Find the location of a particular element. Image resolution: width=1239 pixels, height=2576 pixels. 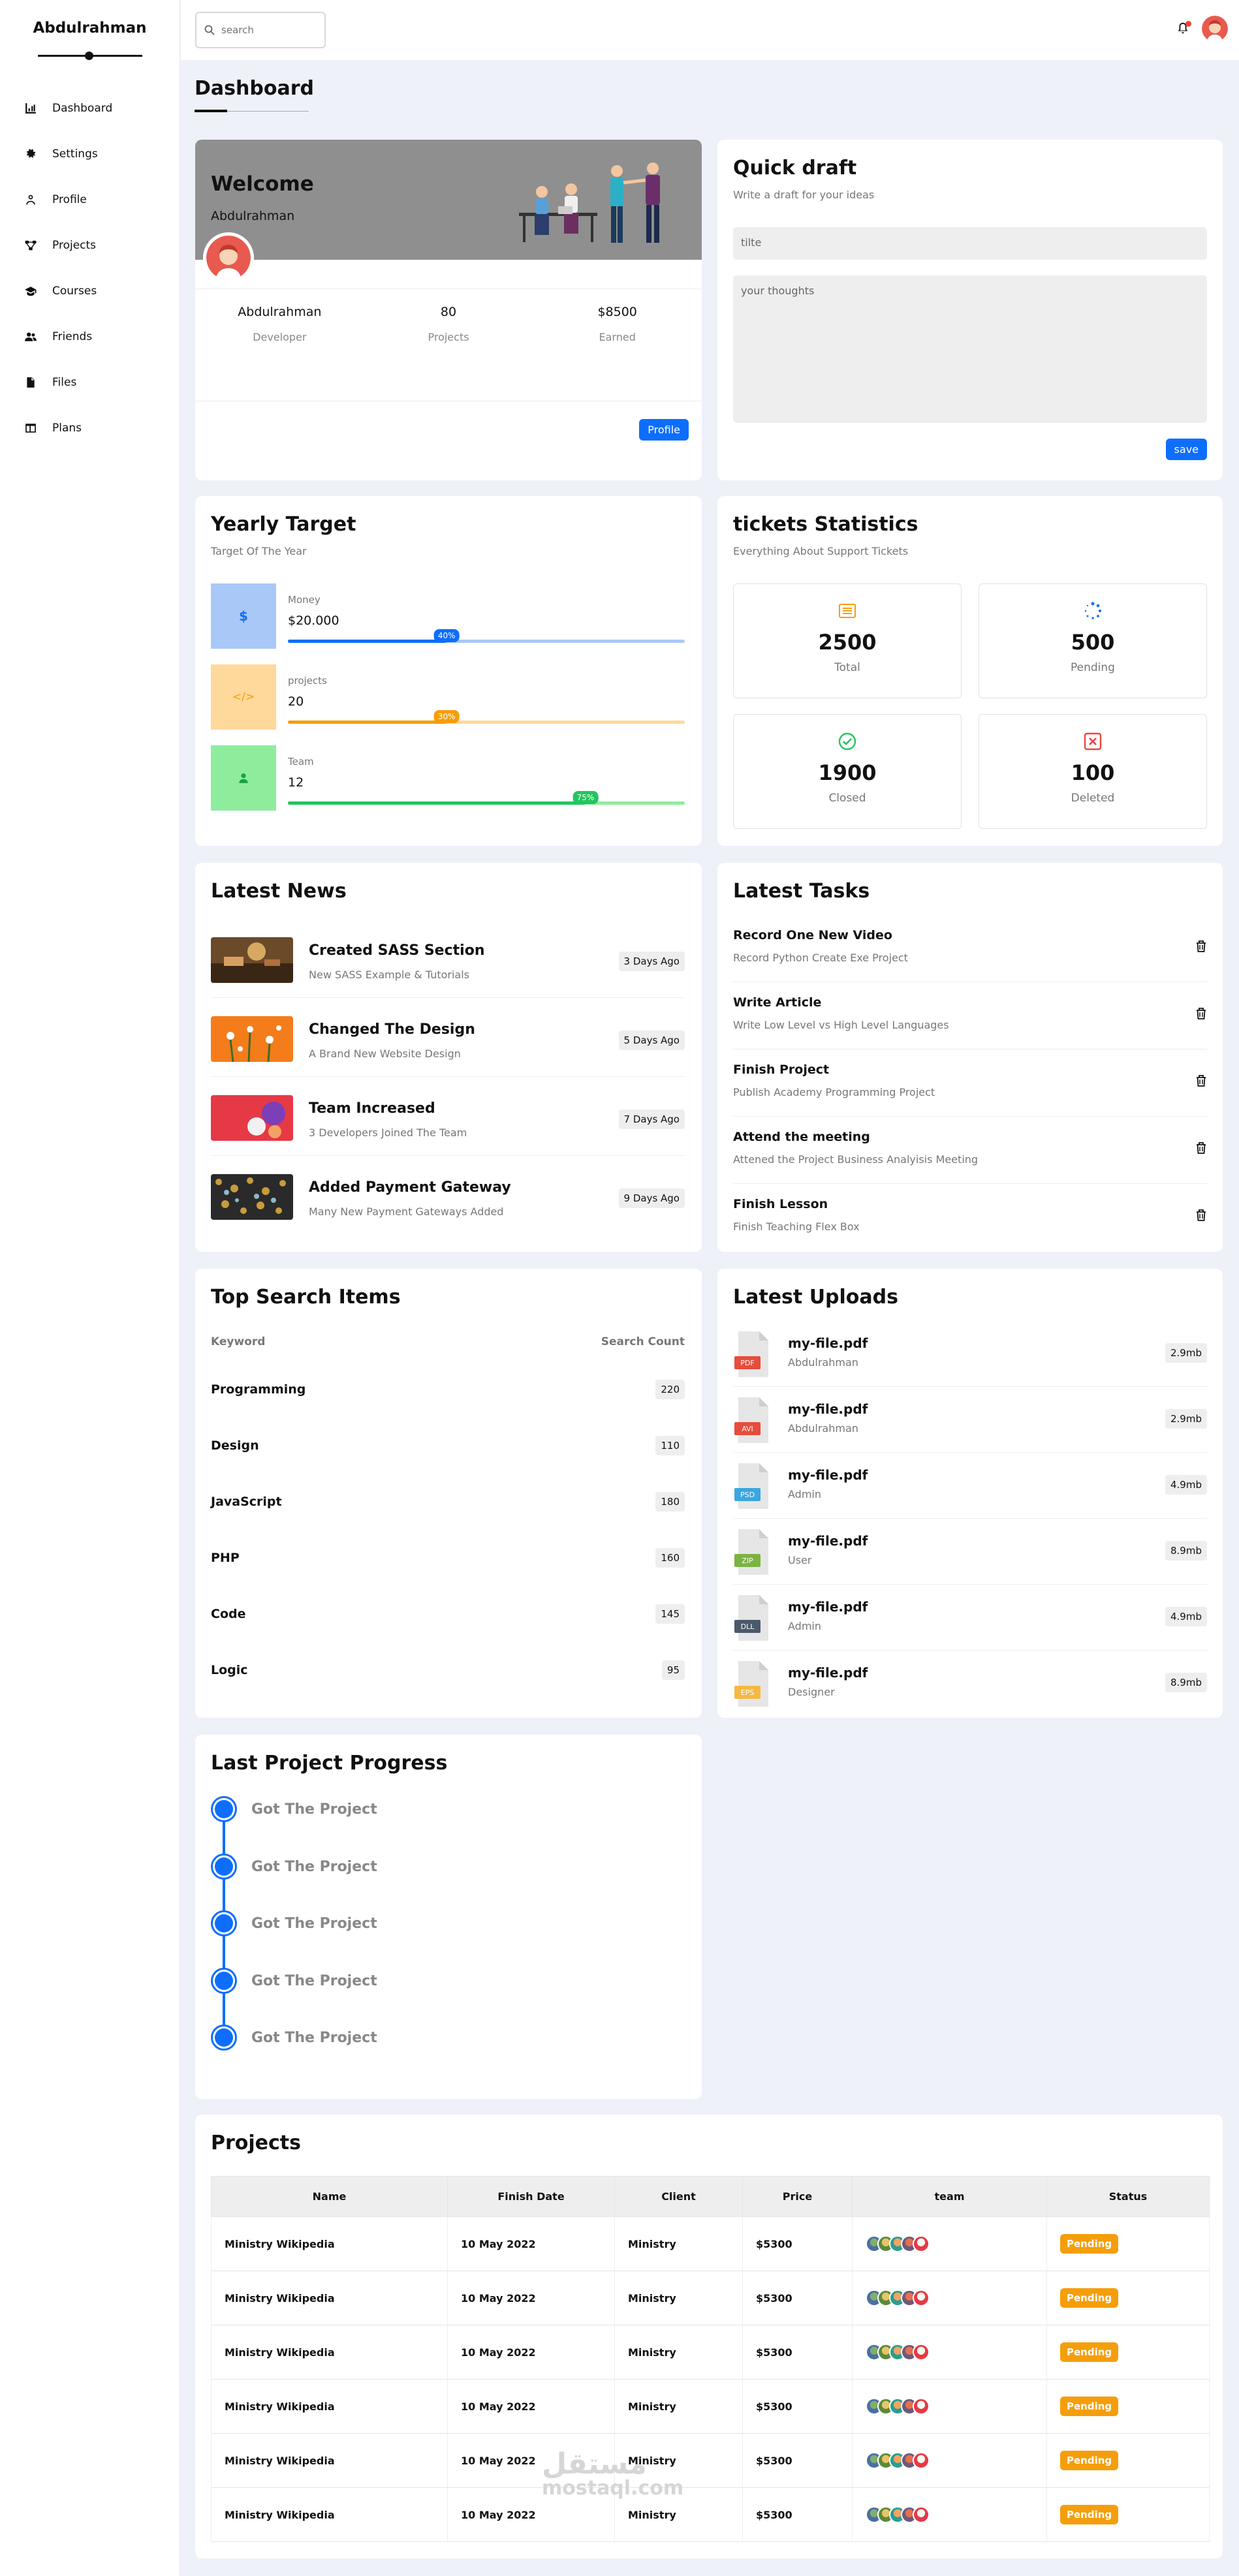

file-size: 4.9mb is located at coordinates (1186, 1485).